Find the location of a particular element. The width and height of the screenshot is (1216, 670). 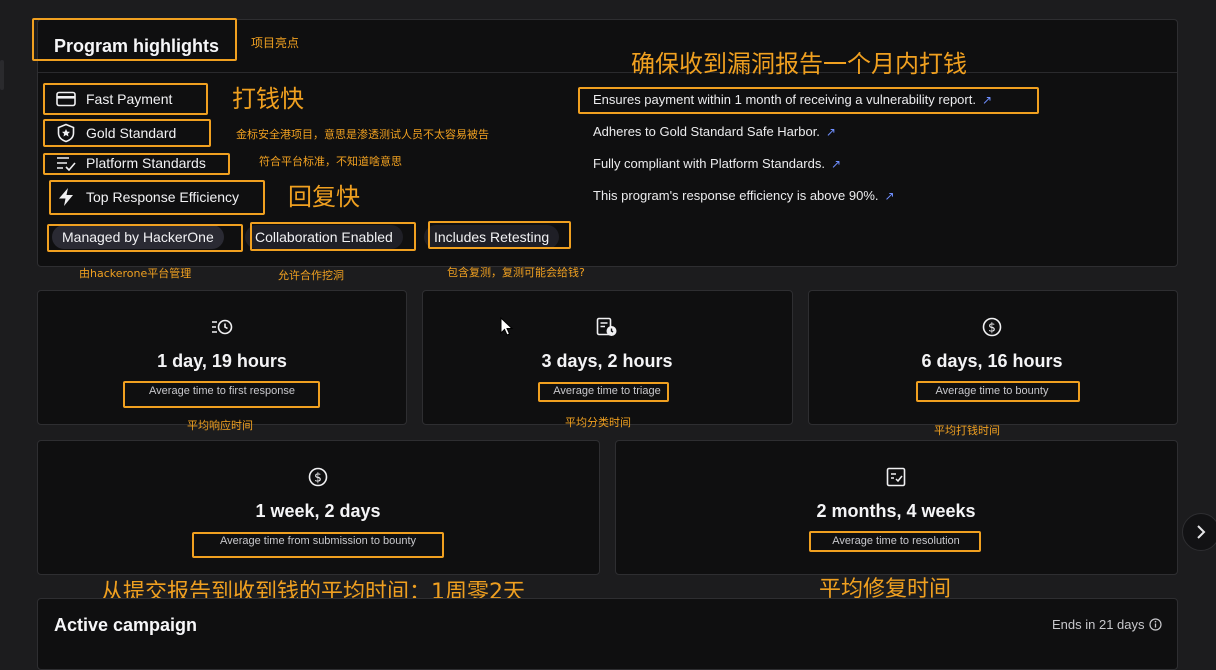

annotation-box-pill-collab is located at coordinates (333, 236).